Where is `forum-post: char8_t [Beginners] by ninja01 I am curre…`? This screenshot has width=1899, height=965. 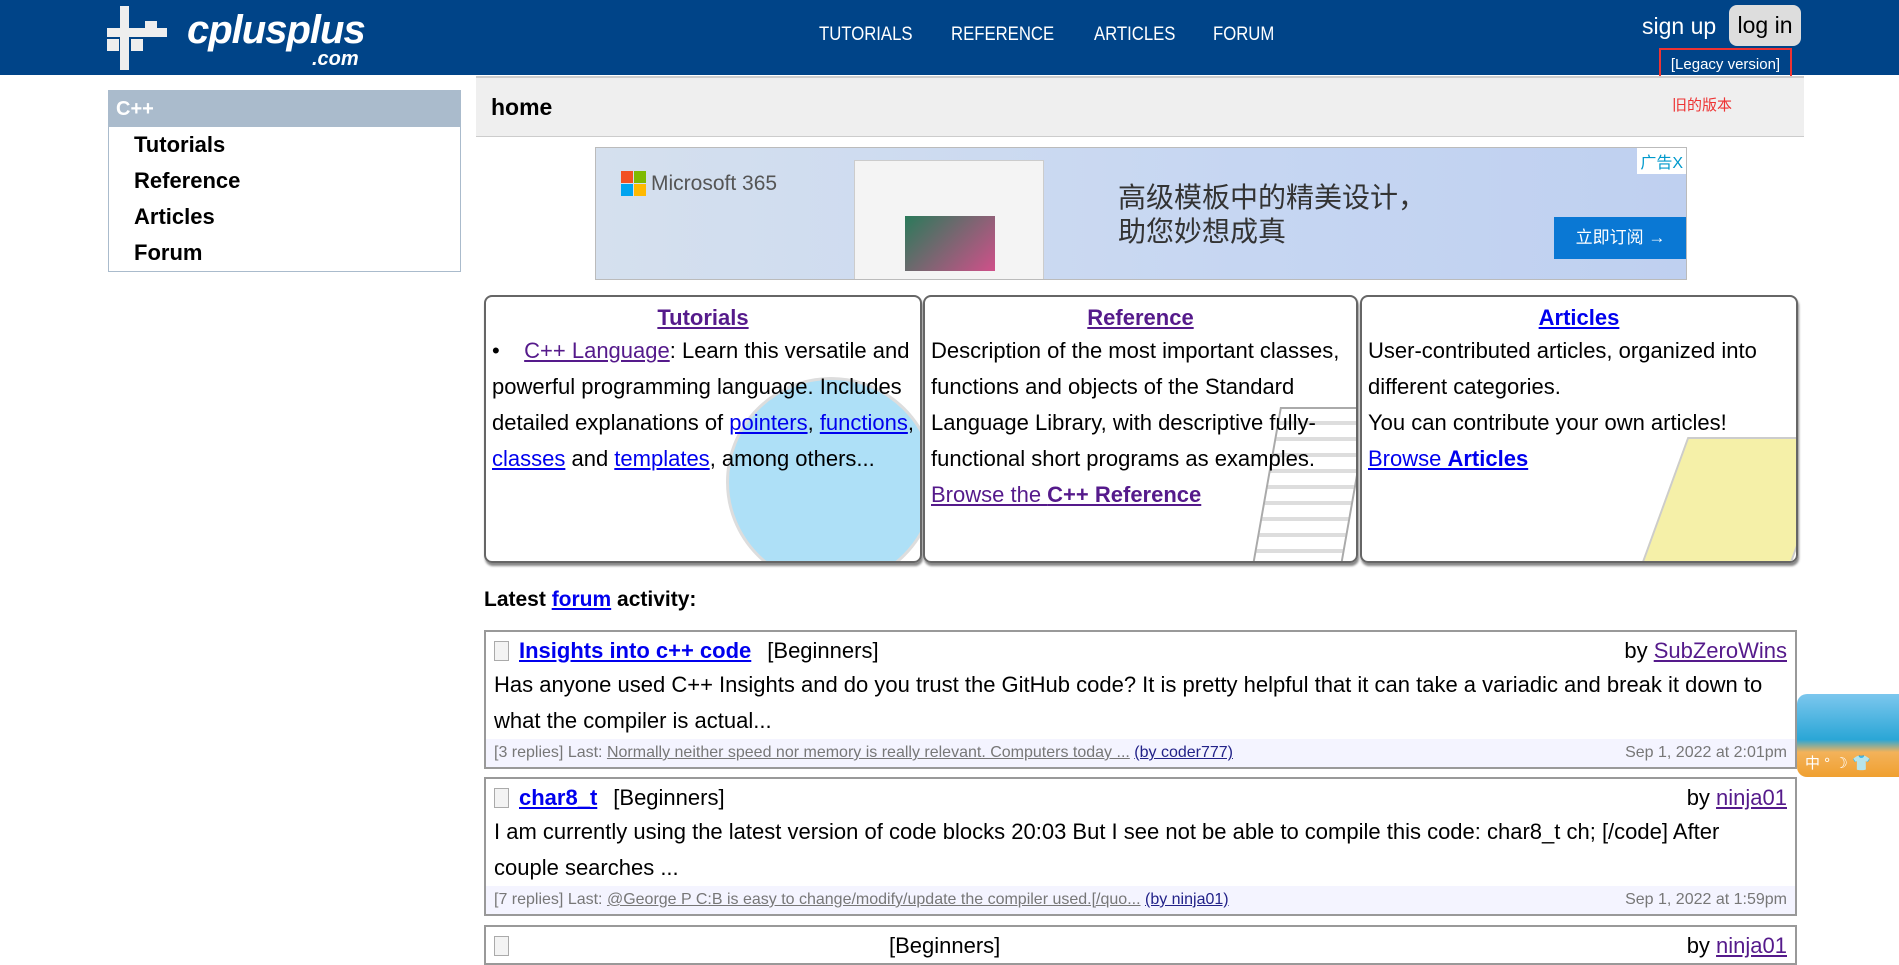 forum-post: char8_t [Beginners] by ninja01 I am curre… is located at coordinates (1140, 846).